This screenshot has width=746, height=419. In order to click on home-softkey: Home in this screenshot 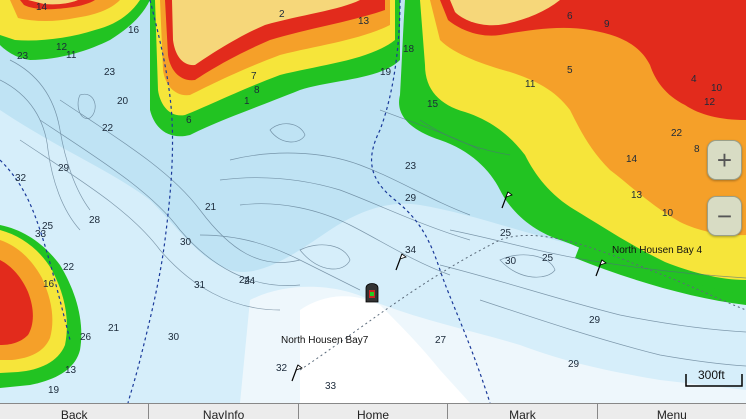, I will do `click(374, 411)`.